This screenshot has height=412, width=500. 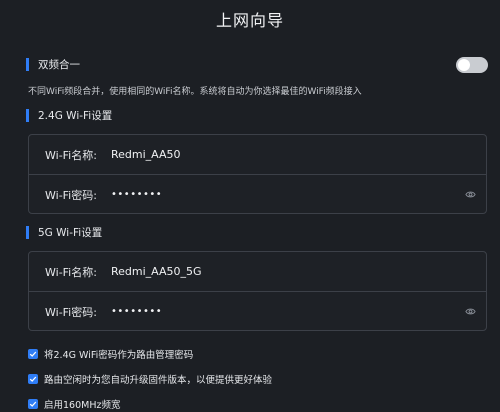 I want to click on wifi-24g-header: 2.4G Wi-Fi设置, so click(x=69, y=115).